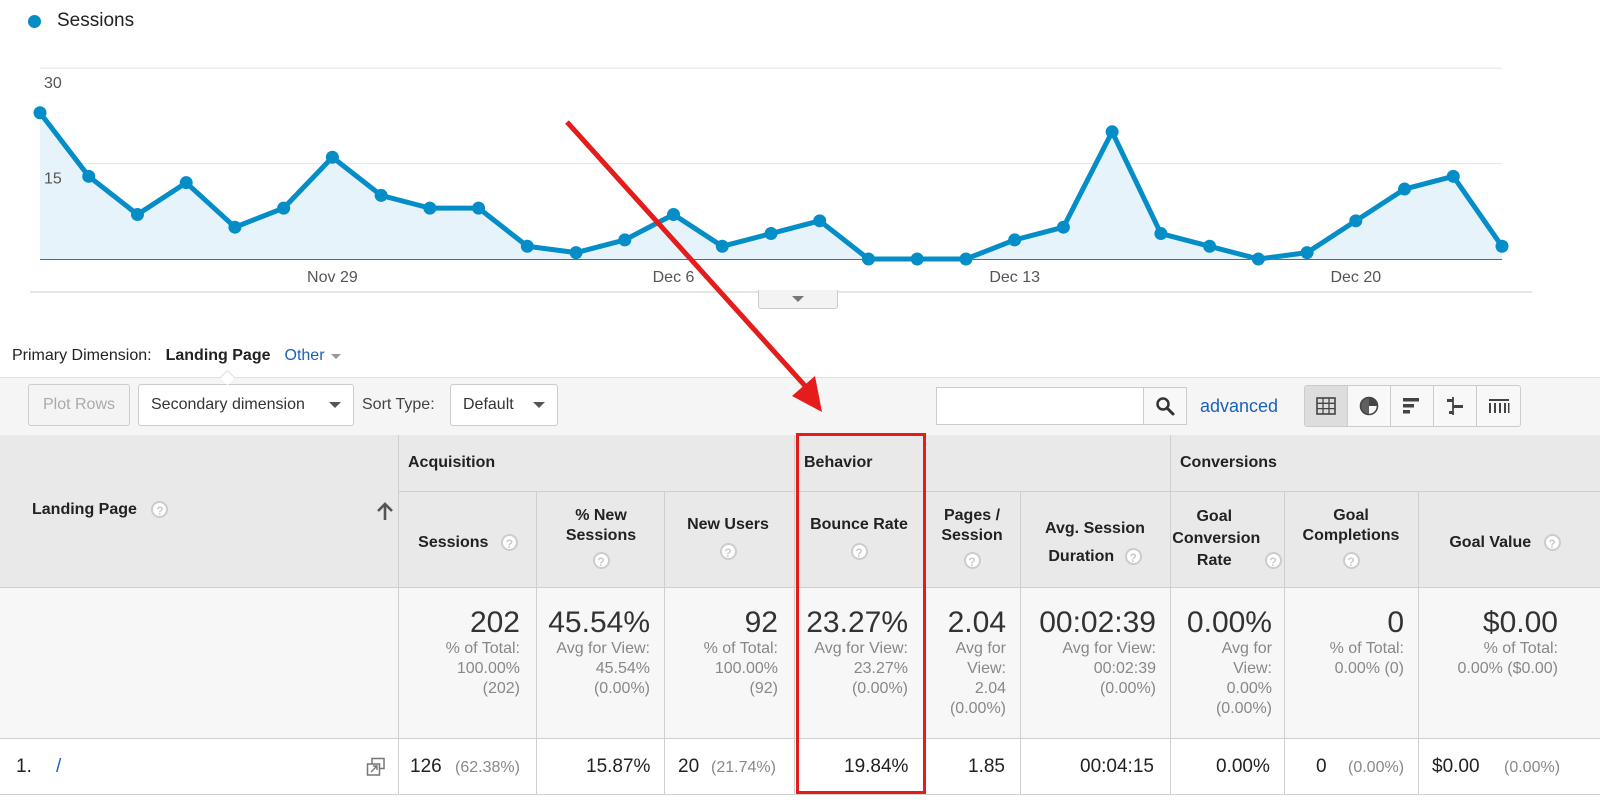 The image size is (1600, 810). I want to click on annotation-arrow, so click(693, 266).